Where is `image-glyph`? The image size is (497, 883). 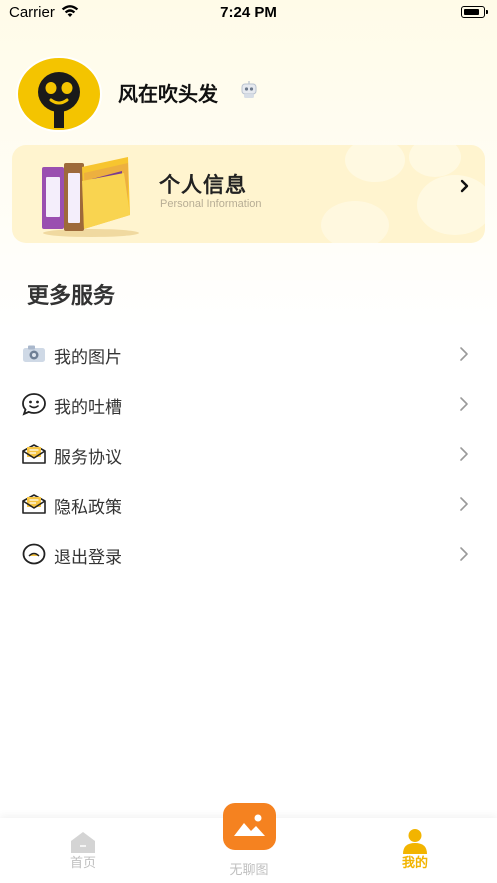
image-glyph is located at coordinates (249, 825).